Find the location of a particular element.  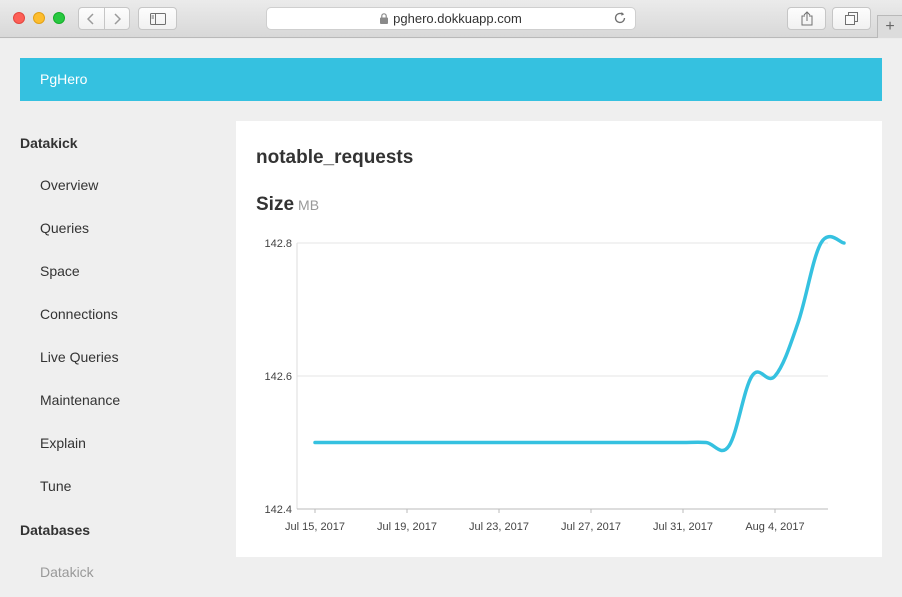

share-icon is located at coordinates (806, 18).